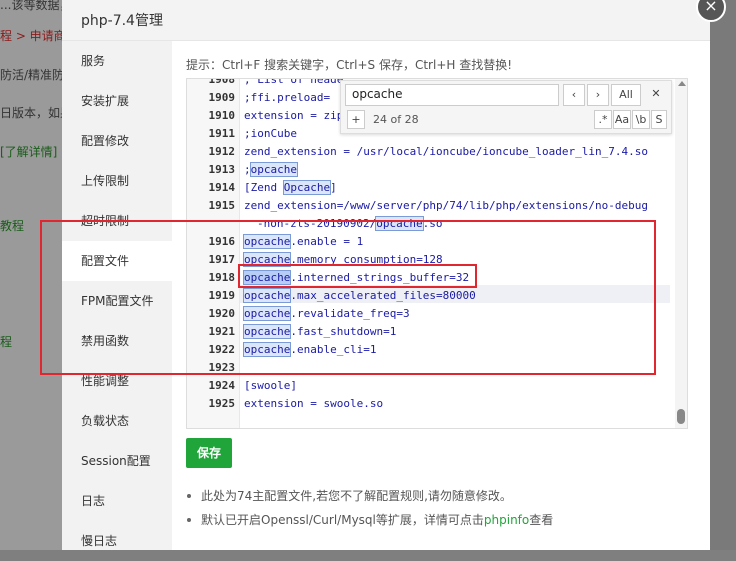  What do you see at coordinates (342, 520) in the screenshot?
I see `note-text: 默认已开启Openssl/Curl/Mysql等扩展，详情可点击` at bounding box center [342, 520].